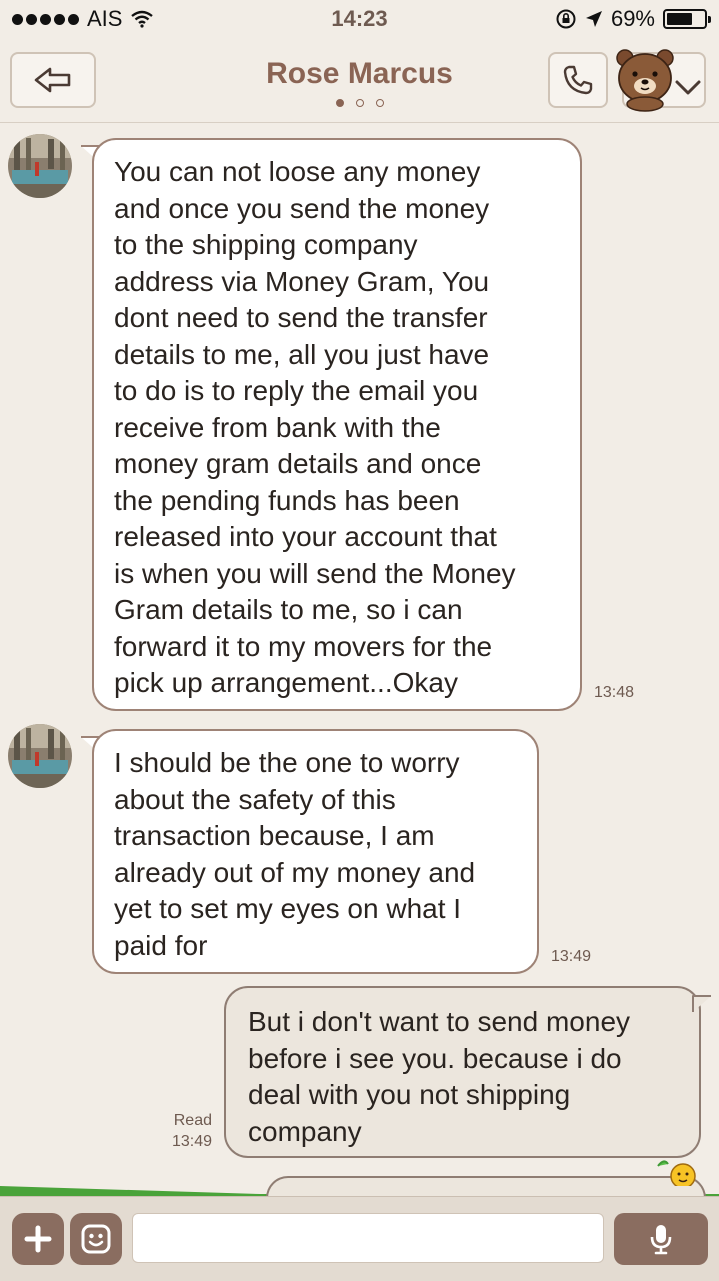  I want to click on battery-fill, so click(679, 19).